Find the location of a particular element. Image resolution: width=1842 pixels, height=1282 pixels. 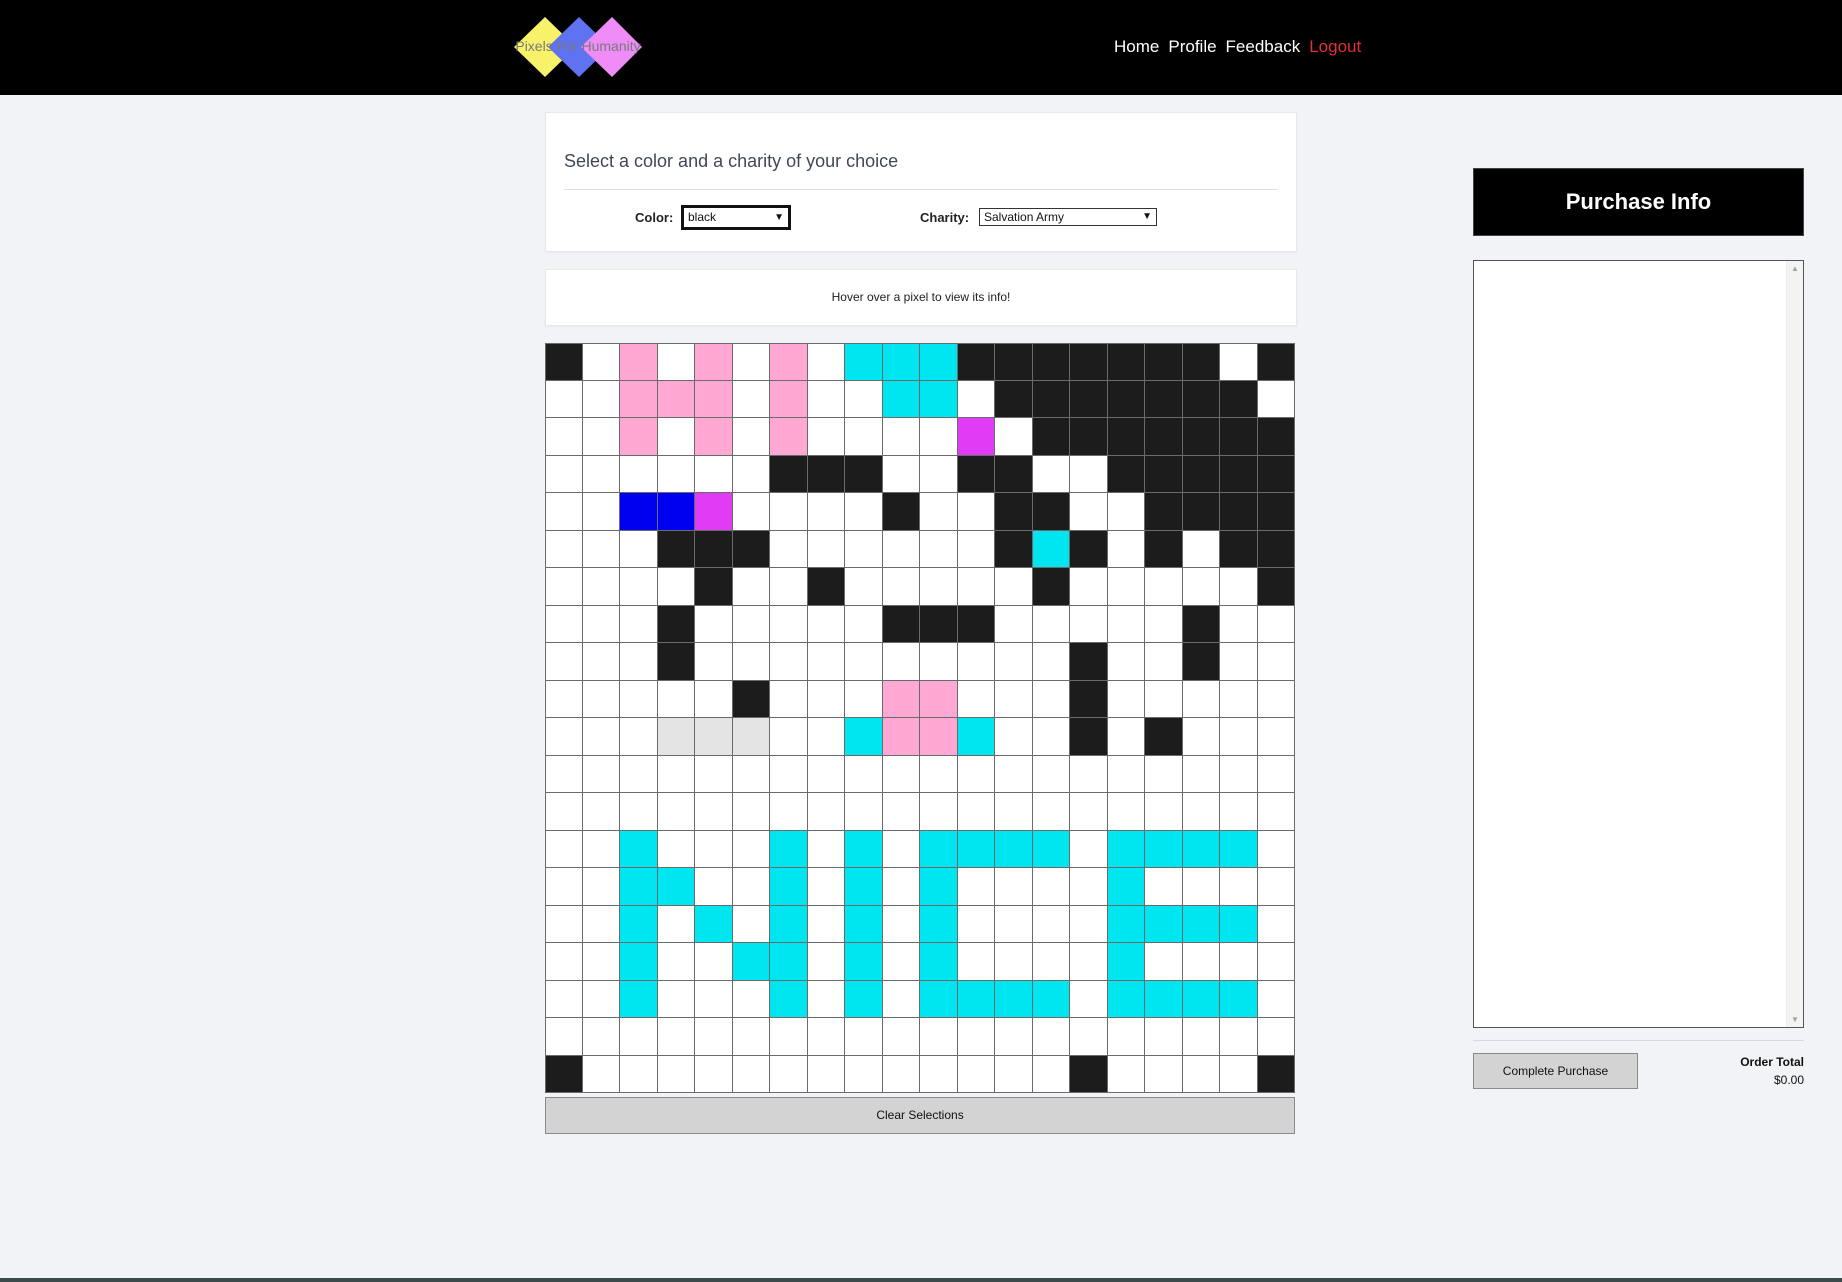

logo: Pixels For Humanity is located at coordinates (578, 47).